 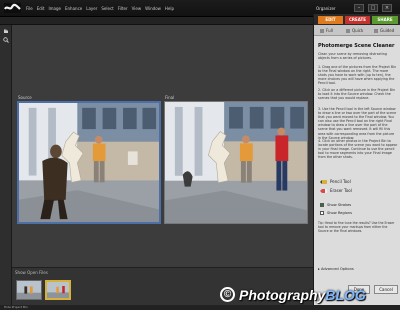 I want to click on subtab-full-label: Full, so click(x=329, y=30).